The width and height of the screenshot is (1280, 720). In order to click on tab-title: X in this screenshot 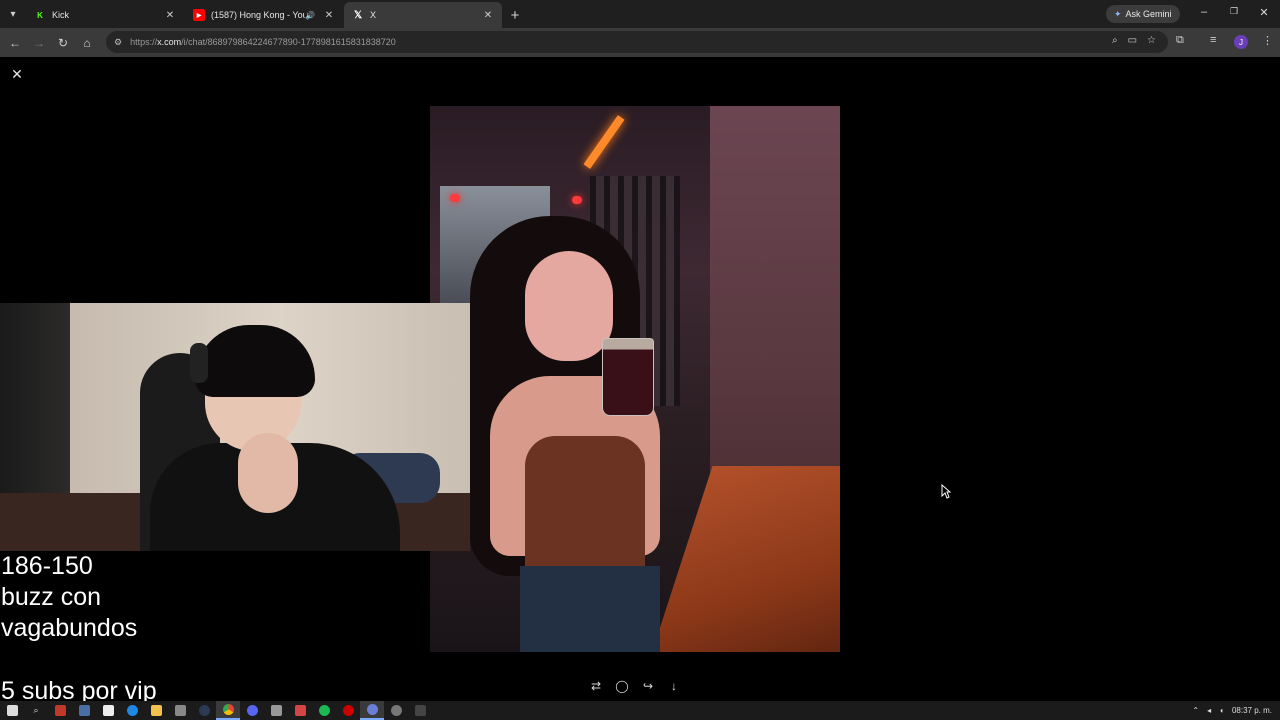, I will do `click(373, 15)`.